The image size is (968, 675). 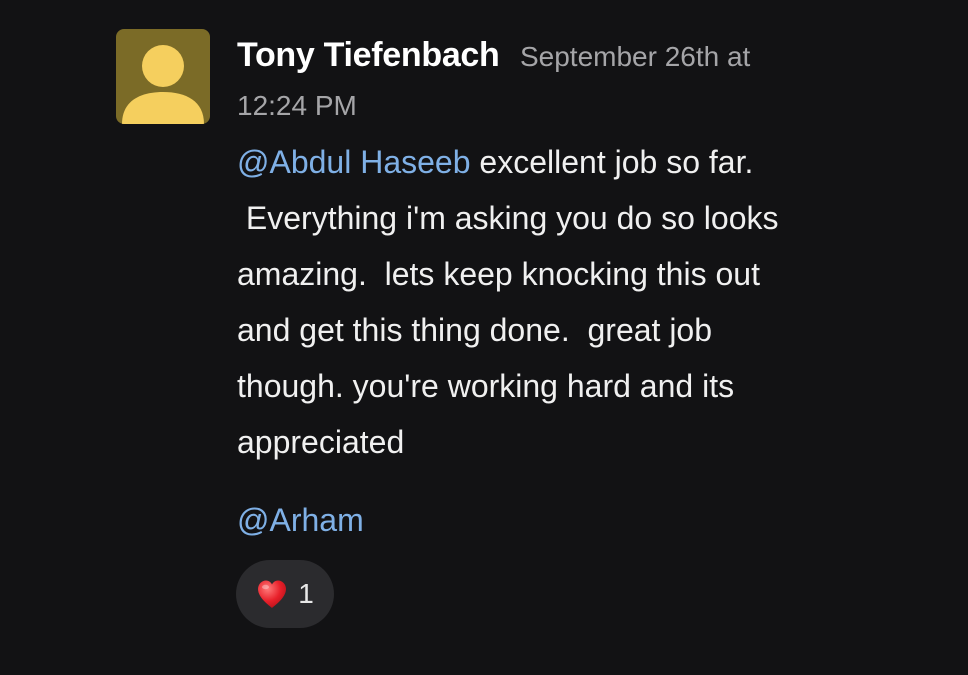 I want to click on mention-arham: @Arham, so click(x=300, y=520).